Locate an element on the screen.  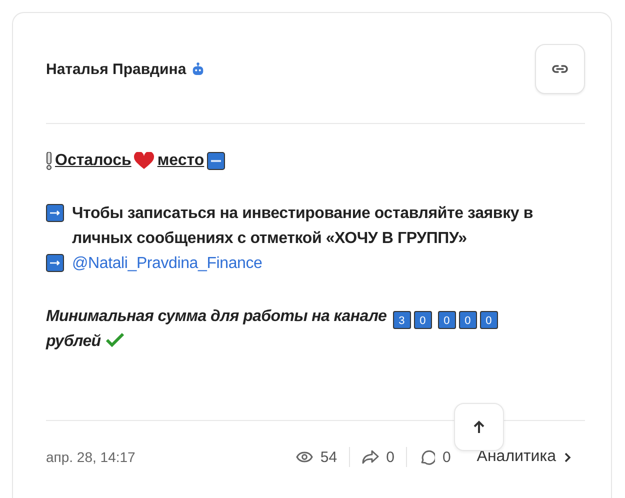
exclamation-icon is located at coordinates (49, 161).